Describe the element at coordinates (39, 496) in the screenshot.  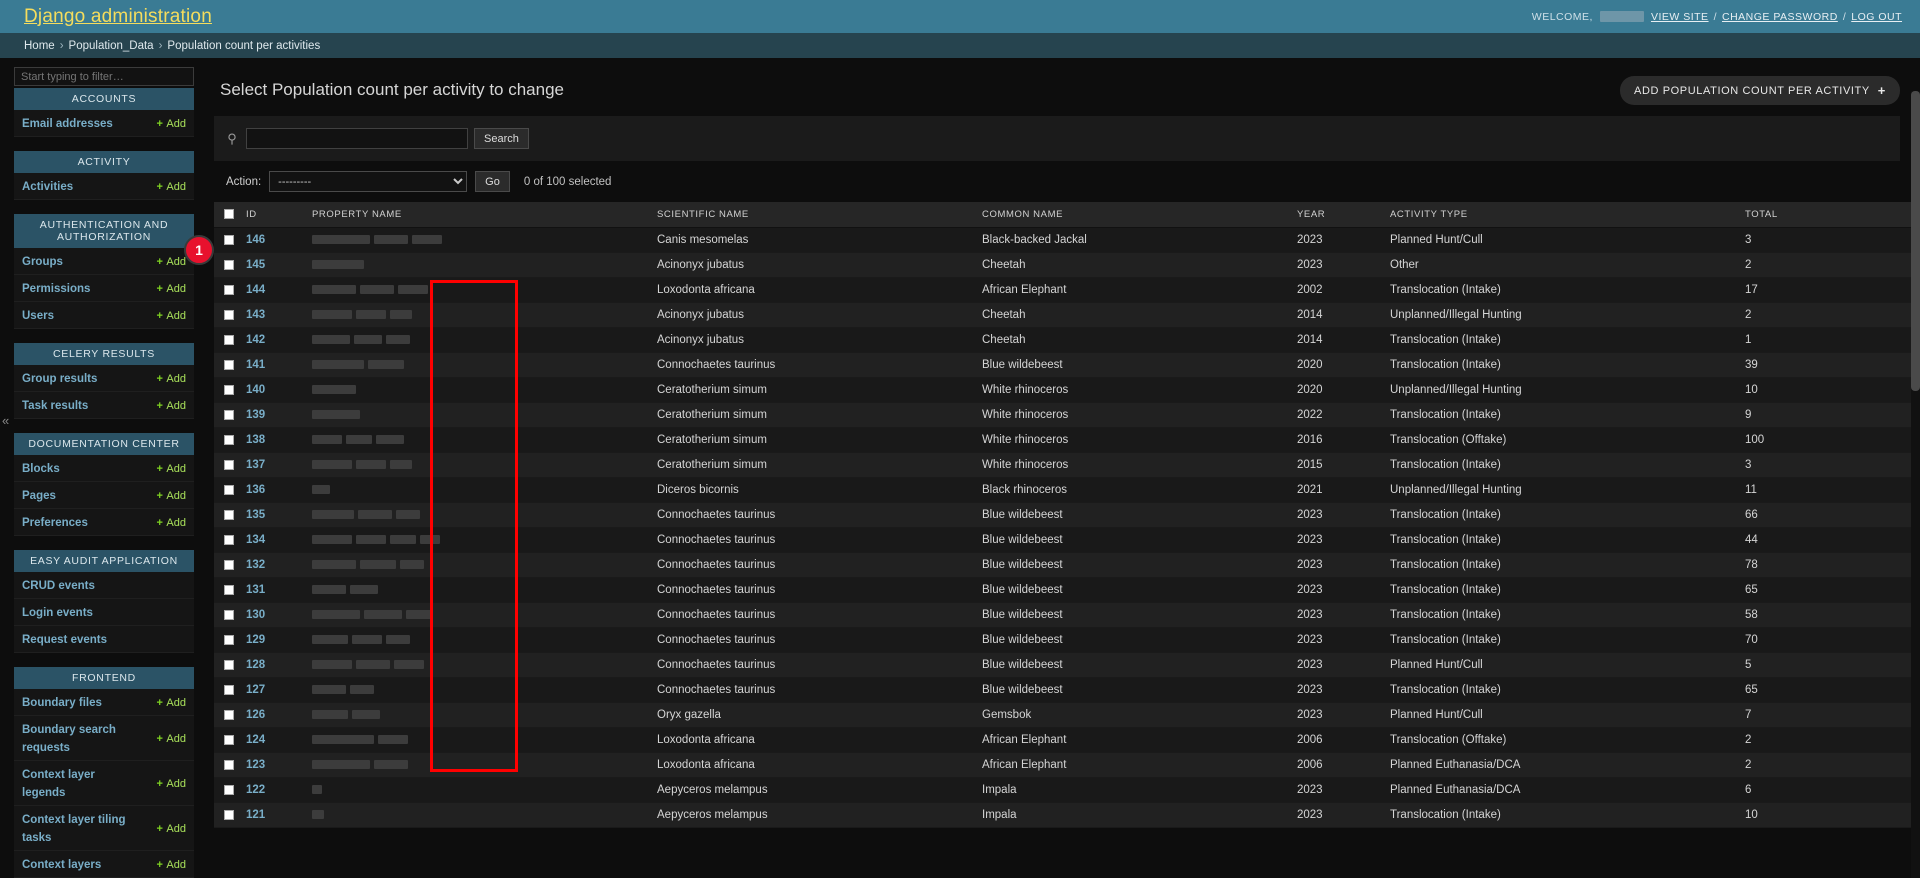
I see `sidebar-item-label: Pages` at that location.